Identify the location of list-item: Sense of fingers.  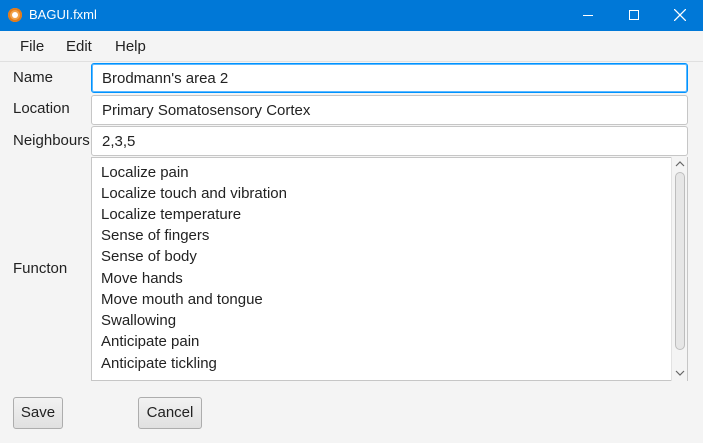
(155, 235).